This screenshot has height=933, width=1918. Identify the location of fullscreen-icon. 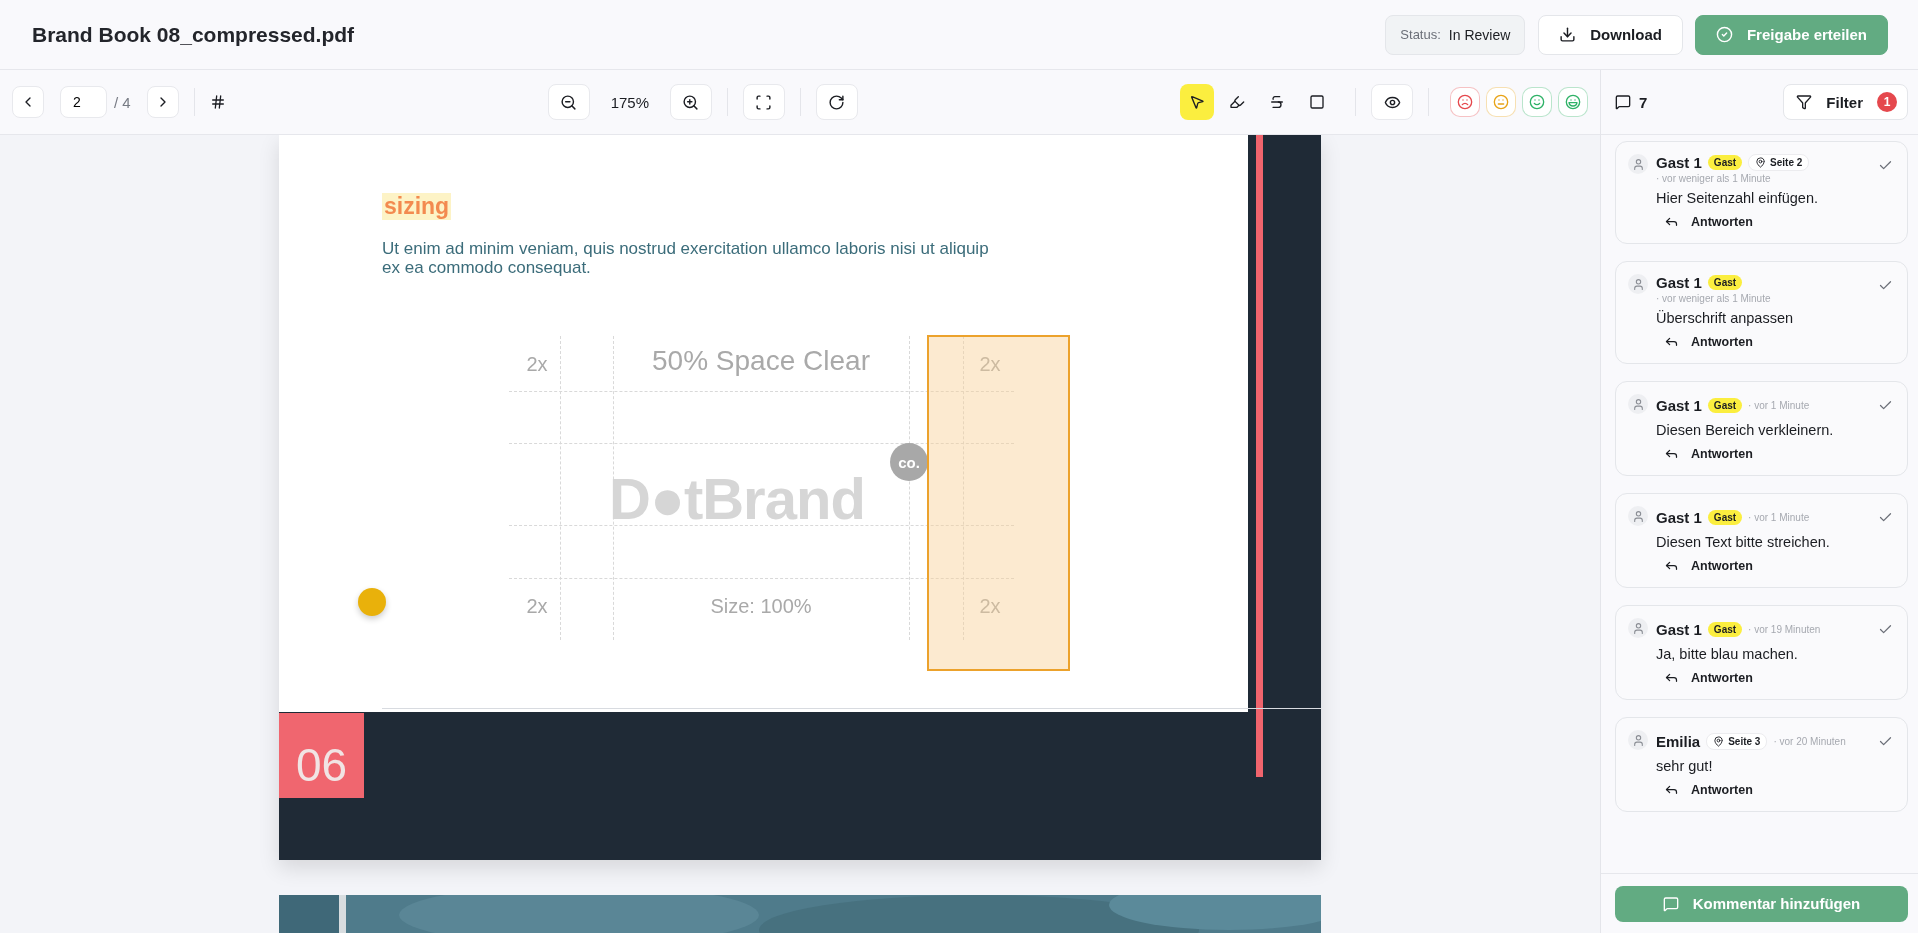
(764, 102).